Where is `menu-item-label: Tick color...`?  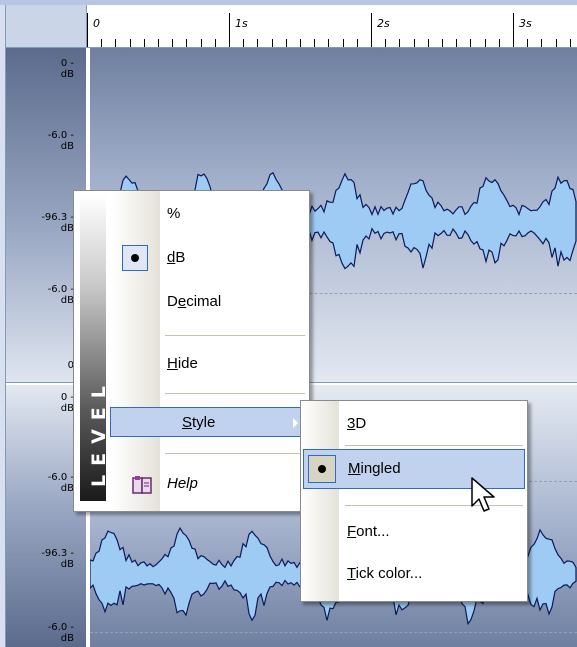
menu-item-label: Tick color... is located at coordinates (385, 573).